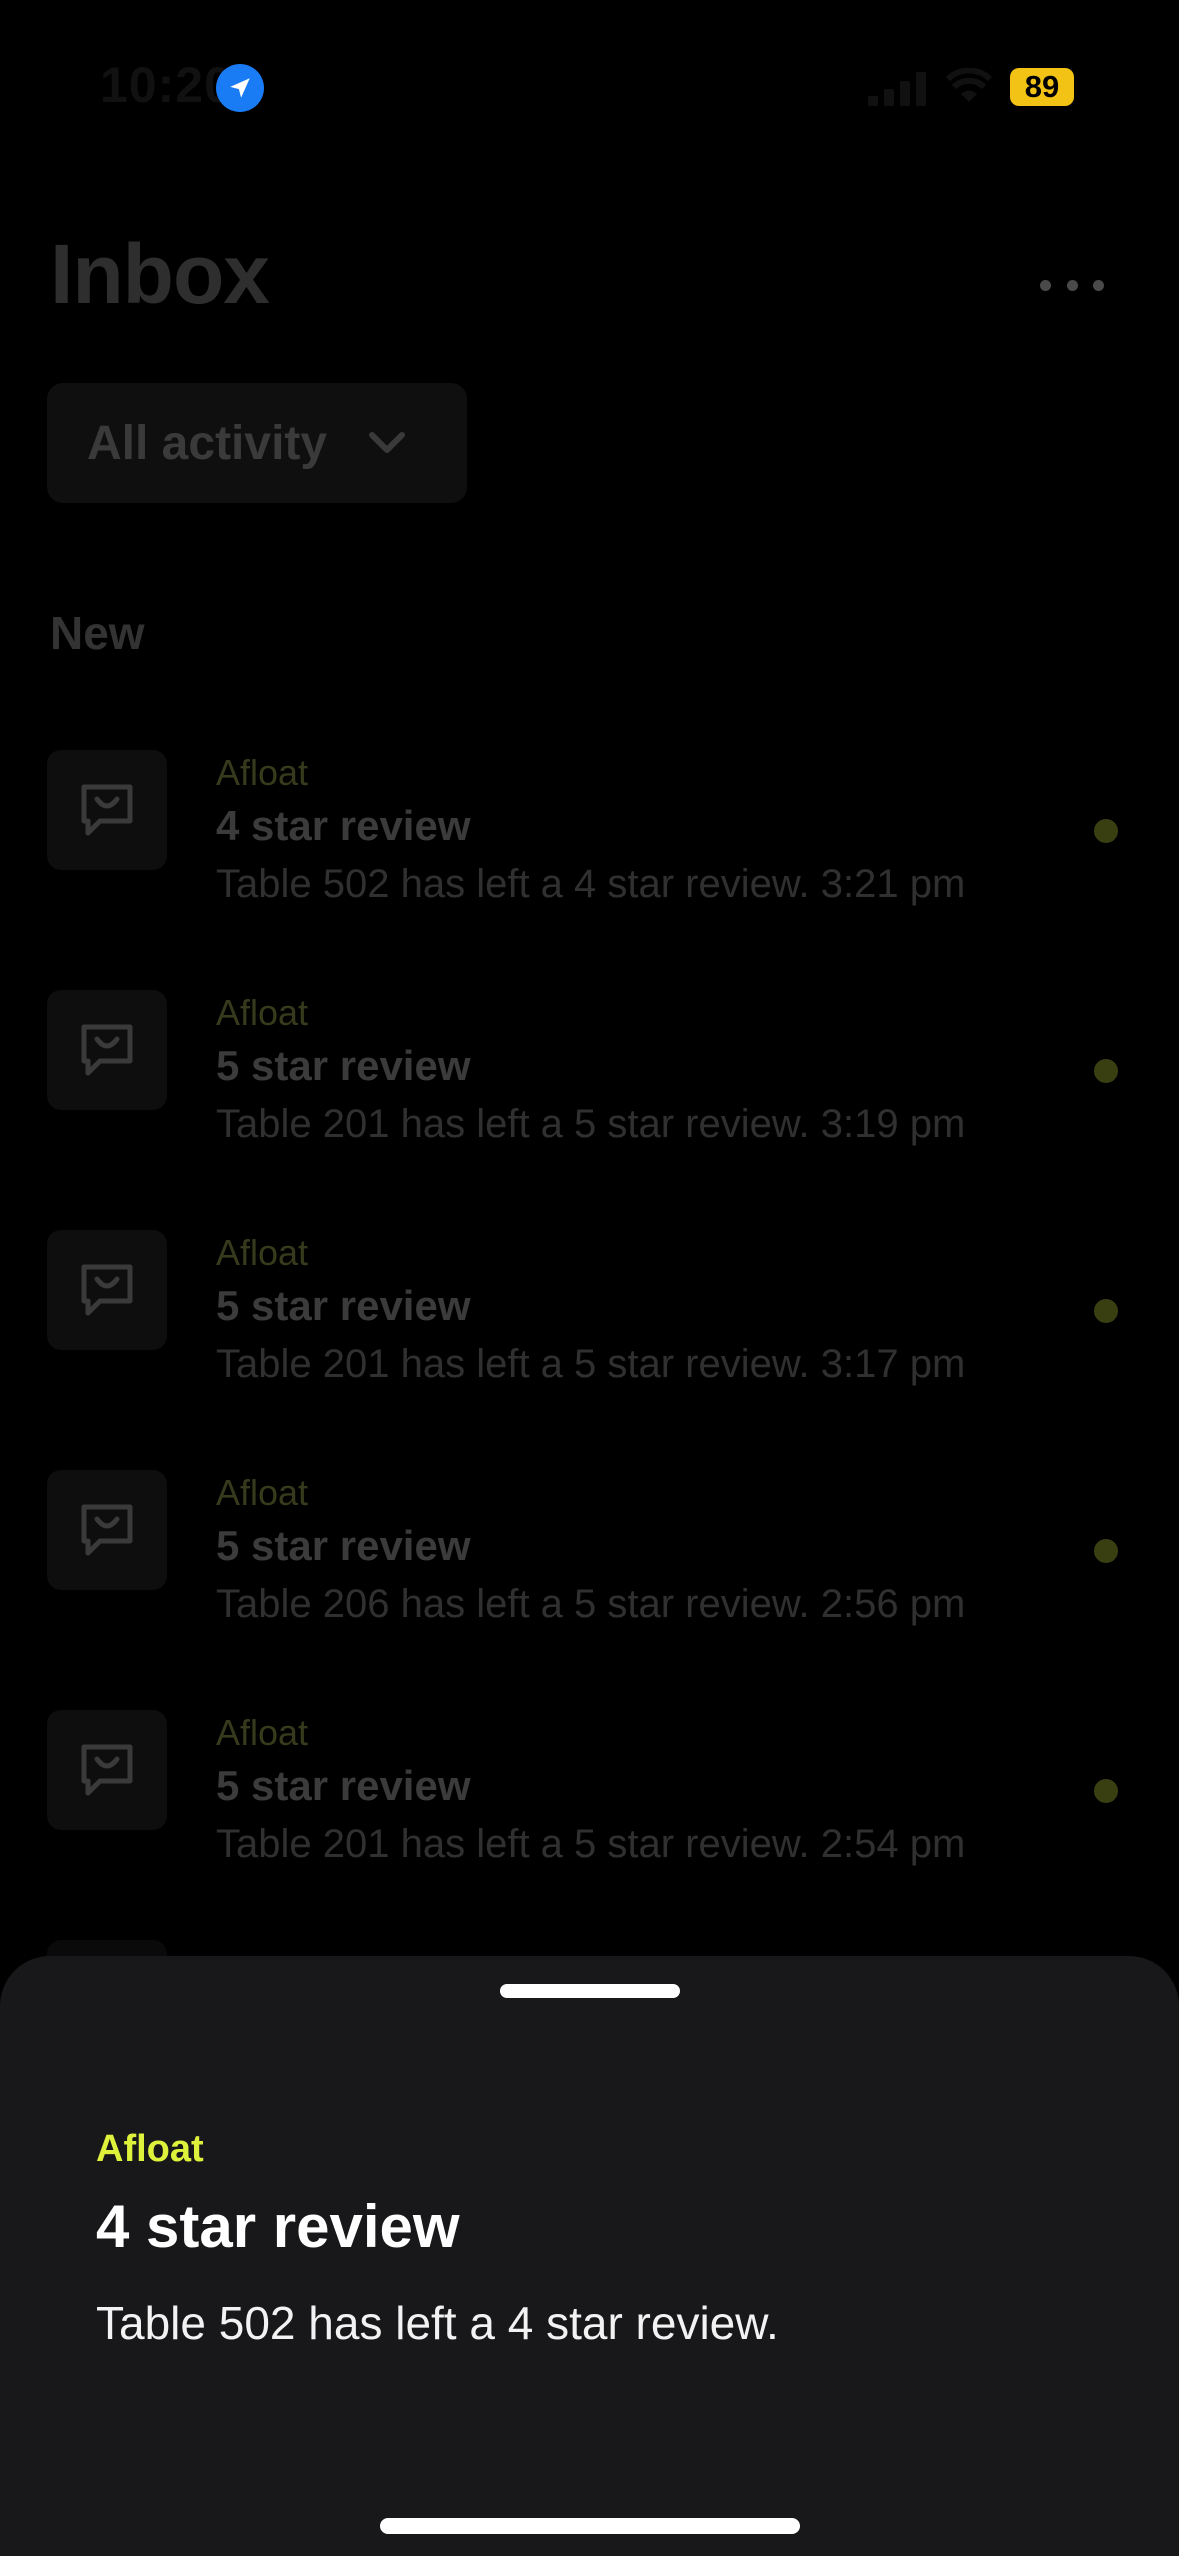 The width and height of the screenshot is (1179, 2556). Describe the element at coordinates (343, 825) in the screenshot. I see `item-title: 4 star review` at that location.